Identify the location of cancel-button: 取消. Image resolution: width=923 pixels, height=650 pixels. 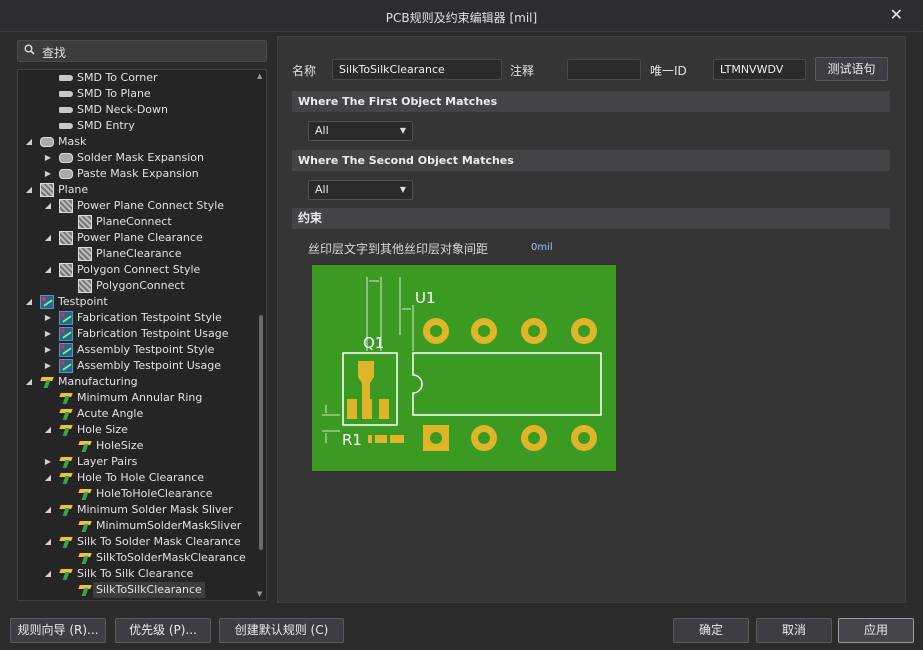
(794, 630).